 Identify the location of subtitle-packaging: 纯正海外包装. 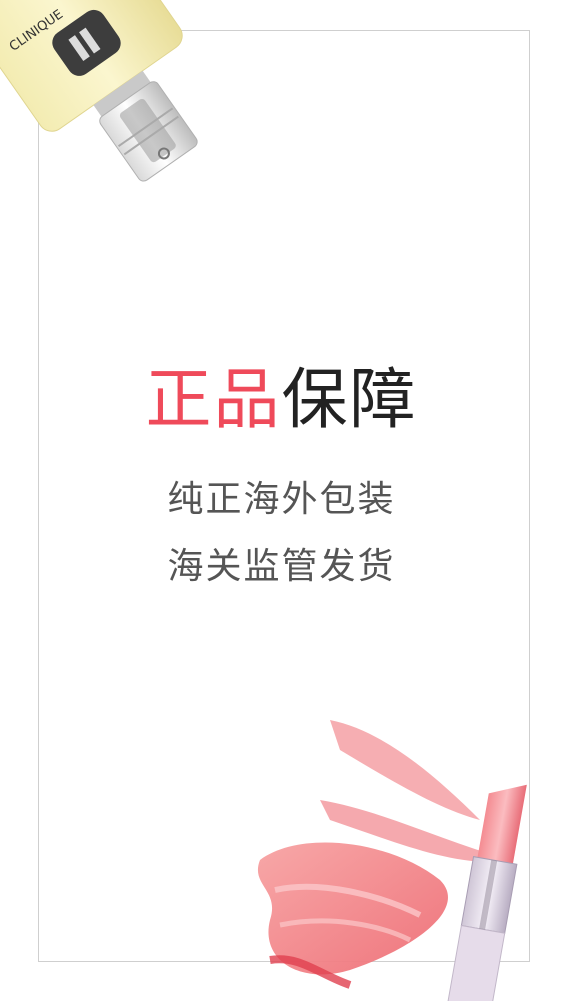
(281, 499).